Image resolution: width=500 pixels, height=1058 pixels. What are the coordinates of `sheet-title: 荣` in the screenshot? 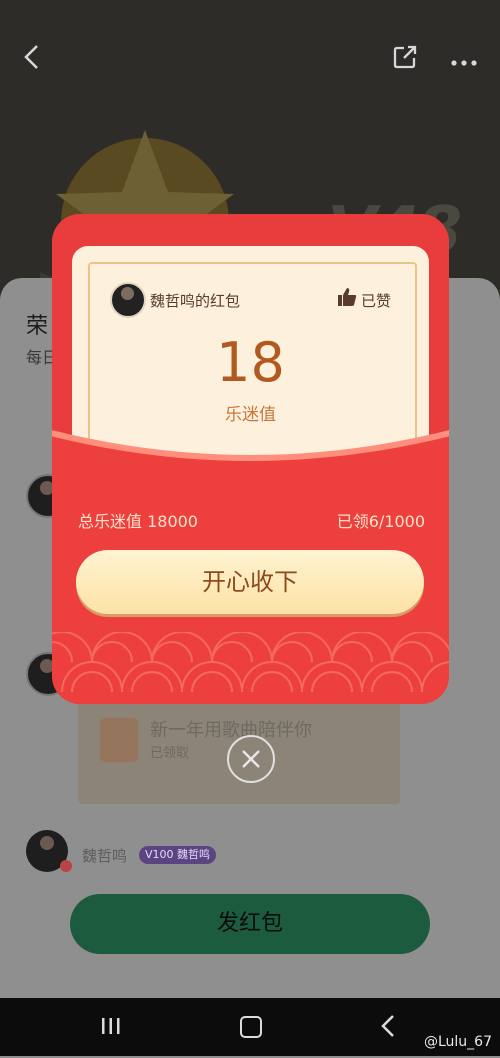 It's located at (37, 326).